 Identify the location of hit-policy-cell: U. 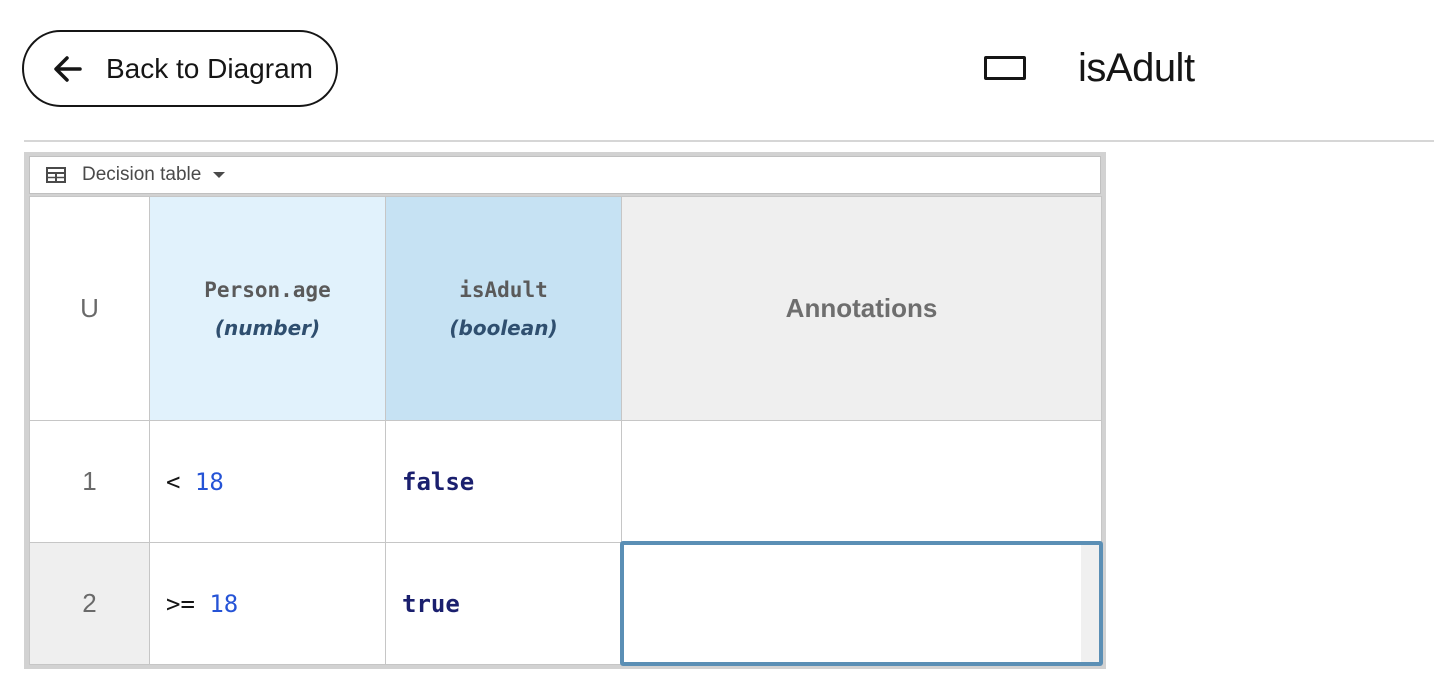
(89, 308).